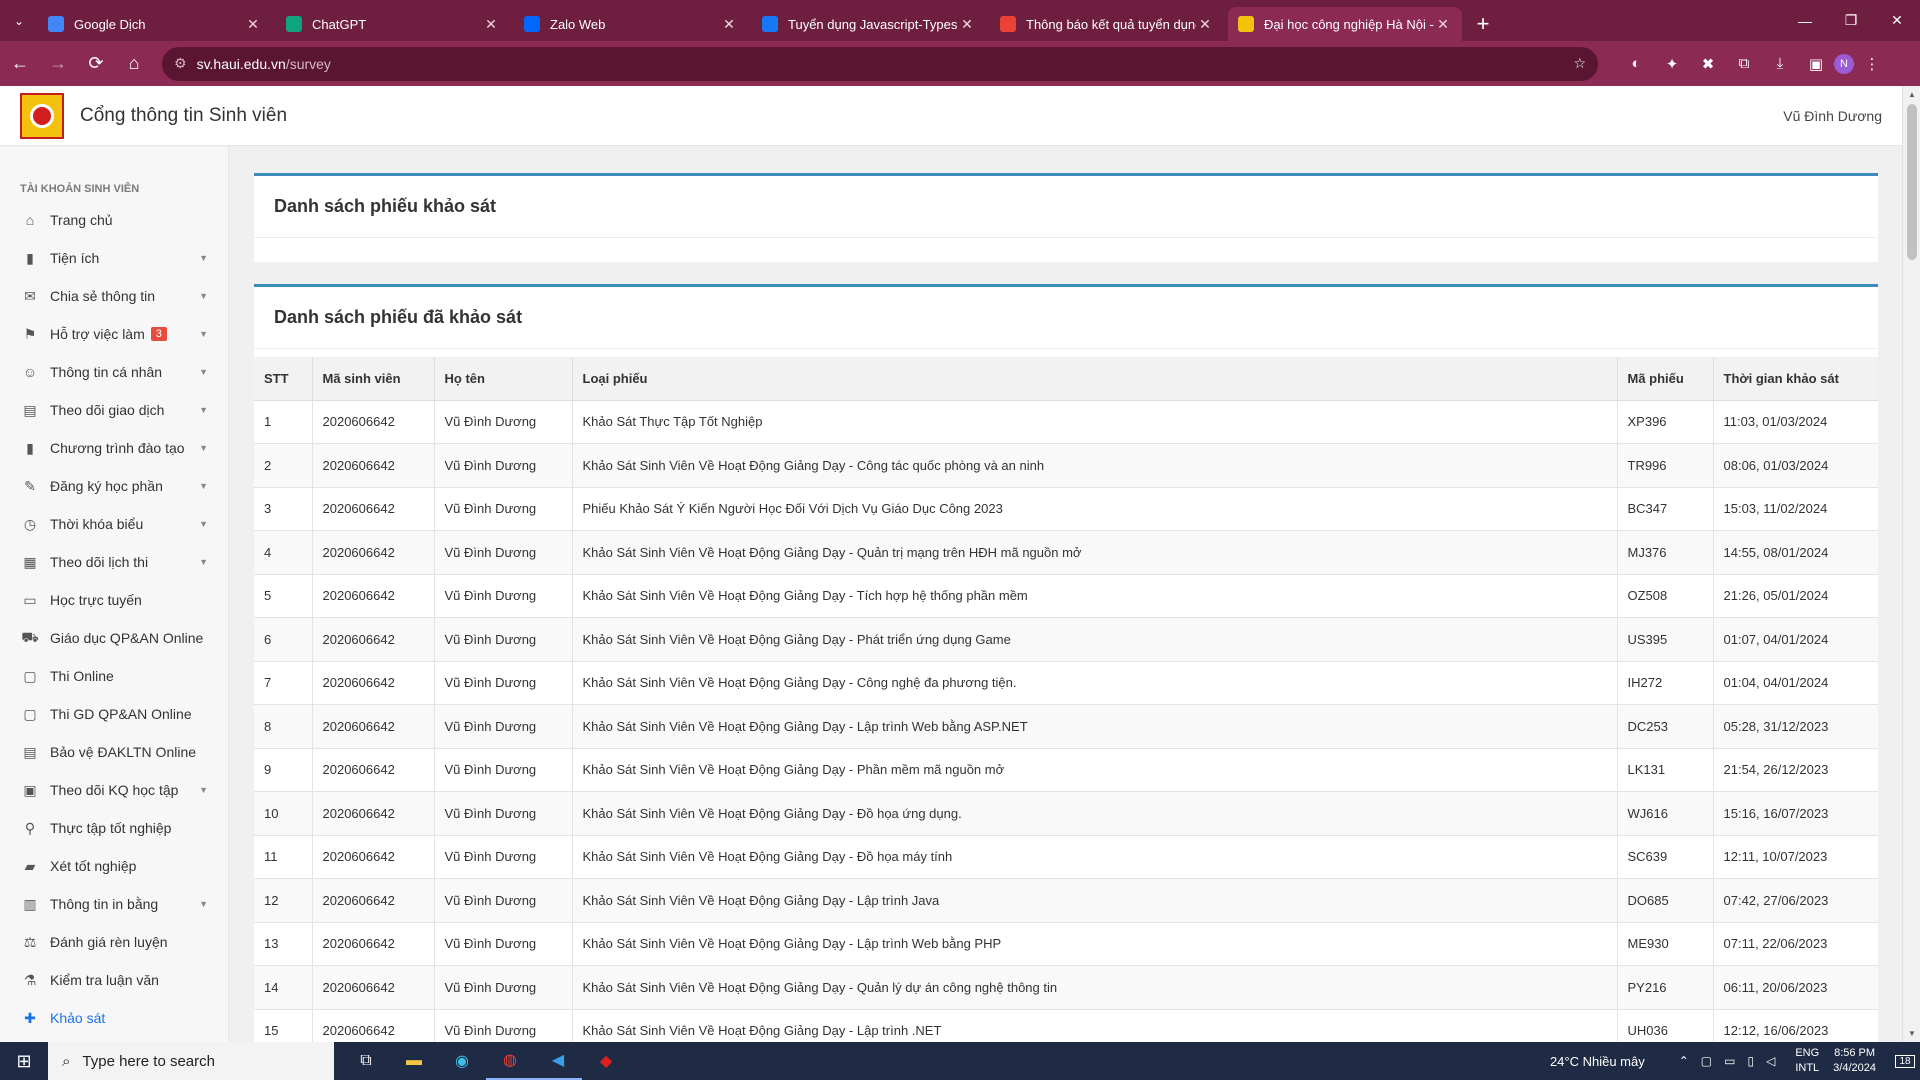  Describe the element at coordinates (1095, 379) in the screenshot. I see `column-header: Loại phiếu` at that location.